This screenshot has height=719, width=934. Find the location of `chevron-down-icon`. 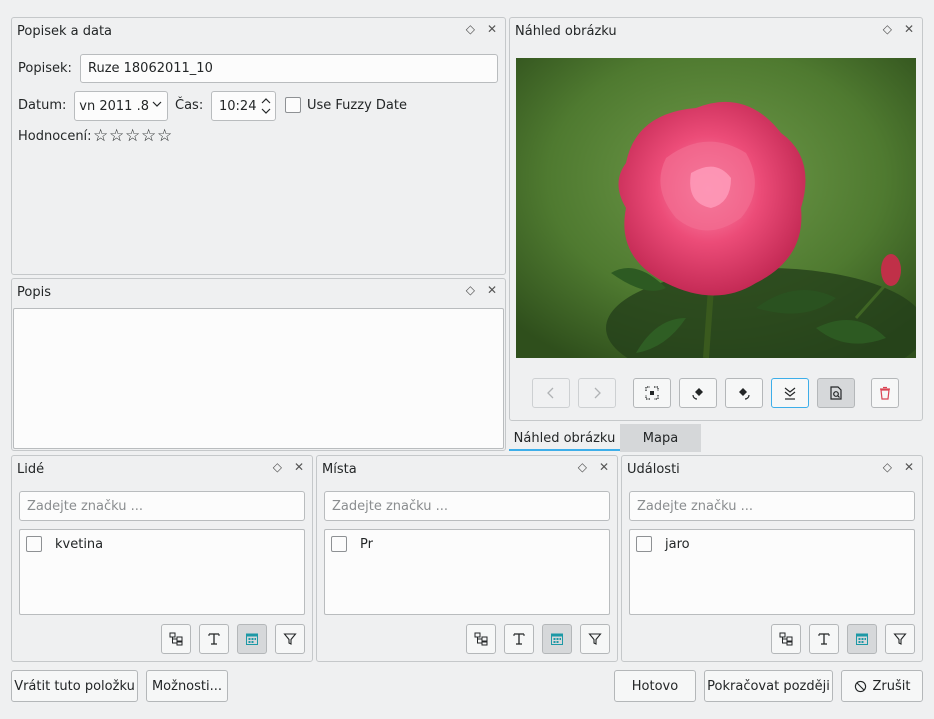

chevron-down-icon is located at coordinates (157, 106).